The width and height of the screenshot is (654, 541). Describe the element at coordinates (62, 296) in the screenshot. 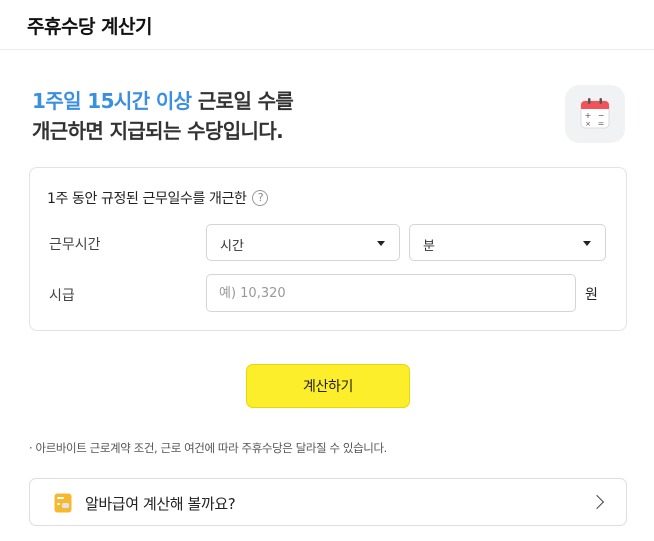

I see `hourly-wage-label: 시급` at that location.